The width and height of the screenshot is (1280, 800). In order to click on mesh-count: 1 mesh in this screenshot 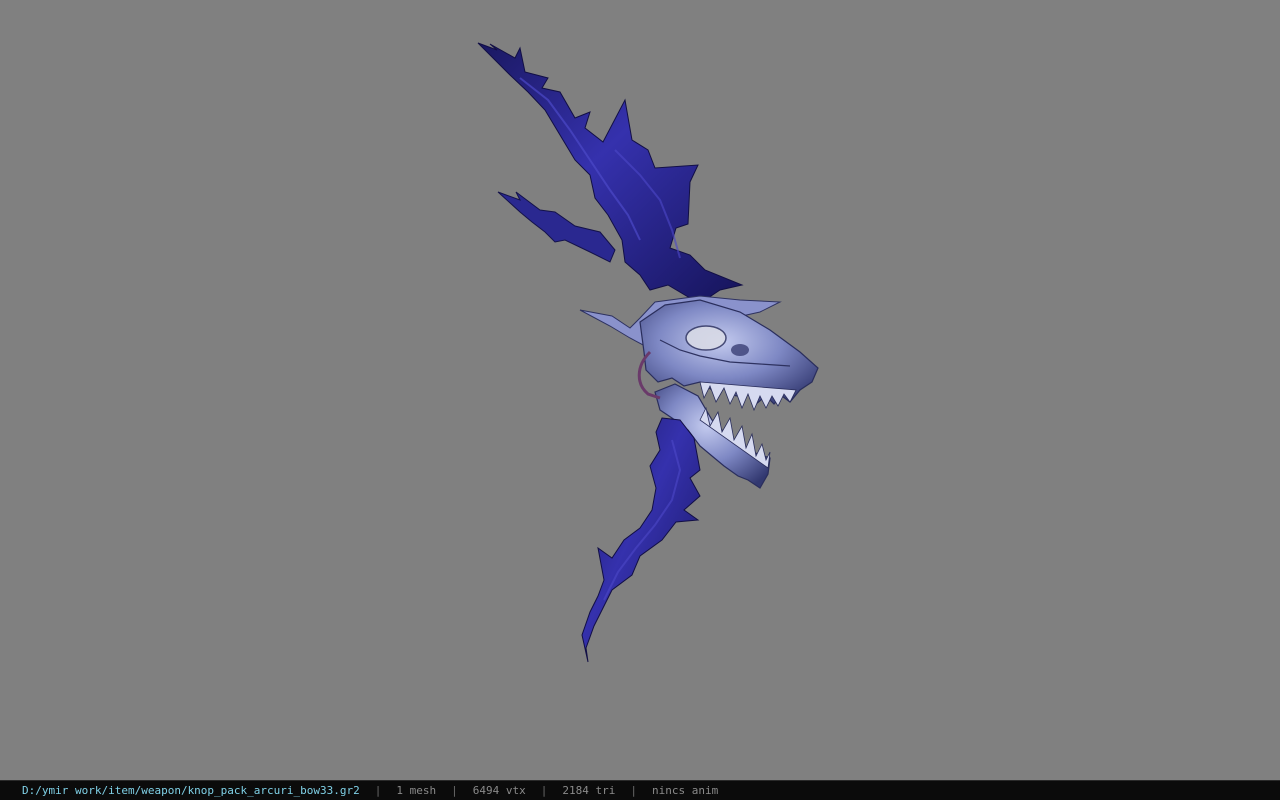, I will do `click(416, 790)`.